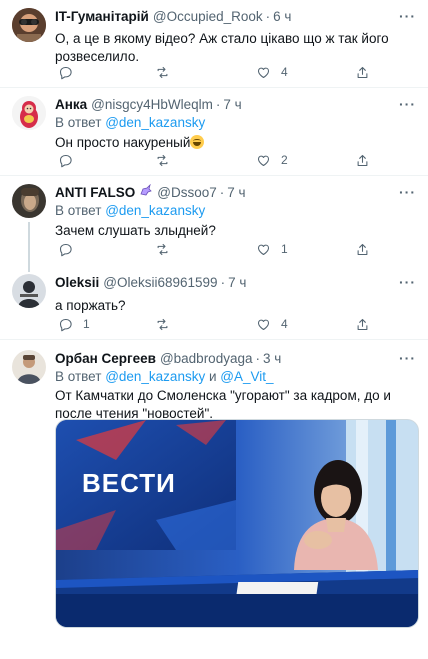  Describe the element at coordinates (284, 160) in the screenshot. I see `like-count: 2` at that location.